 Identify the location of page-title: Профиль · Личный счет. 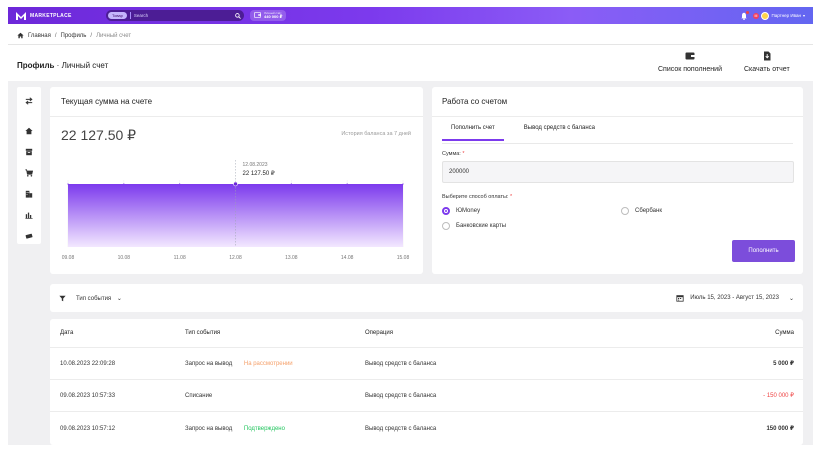
(62, 65).